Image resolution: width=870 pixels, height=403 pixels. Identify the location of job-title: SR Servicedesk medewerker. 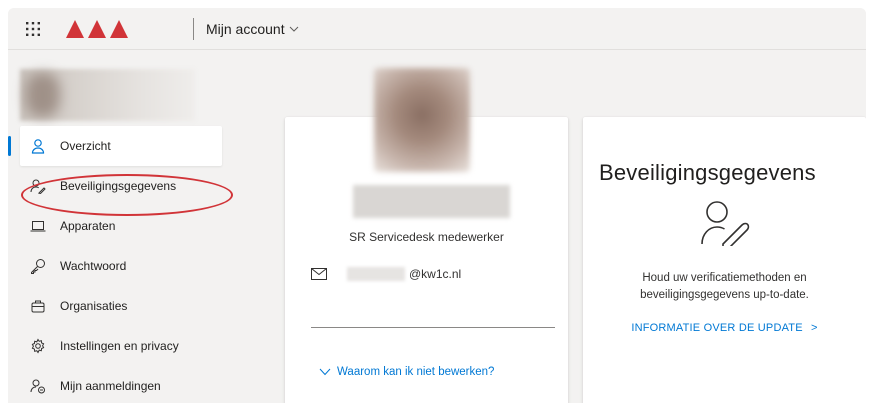
(426, 237).